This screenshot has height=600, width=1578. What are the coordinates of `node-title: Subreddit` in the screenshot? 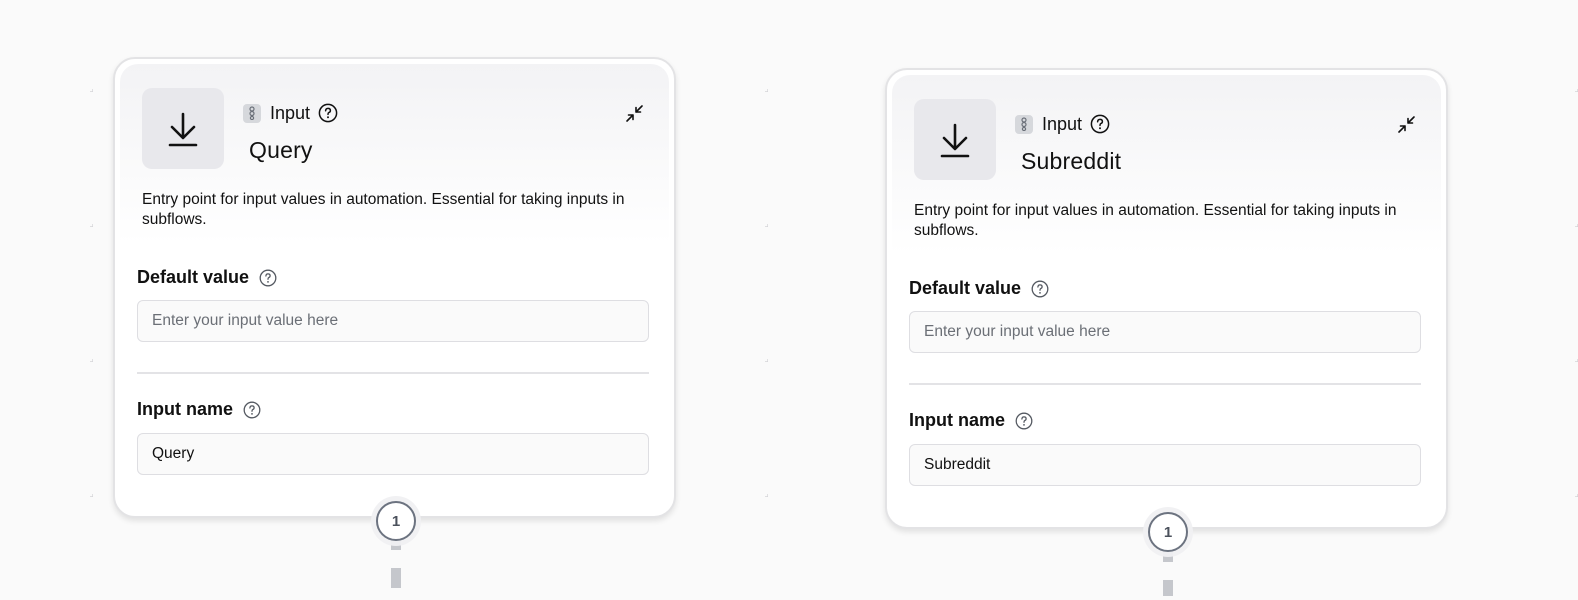 It's located at (1071, 161).